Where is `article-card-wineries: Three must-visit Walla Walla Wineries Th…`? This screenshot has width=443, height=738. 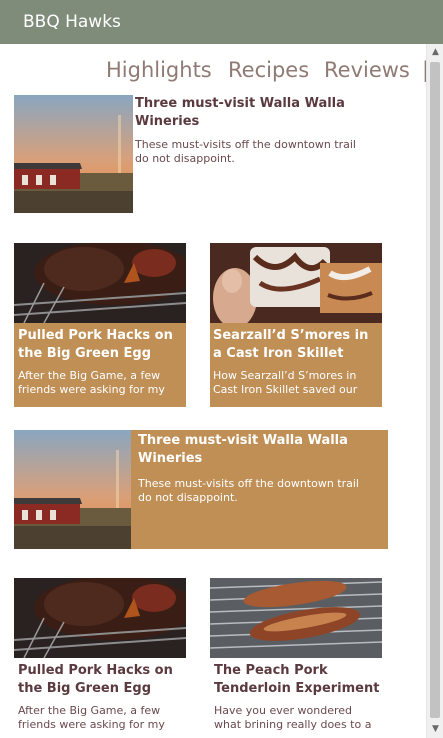
article-card-wineries: Three must-visit Walla Walla Wineries Th… is located at coordinates (194, 155).